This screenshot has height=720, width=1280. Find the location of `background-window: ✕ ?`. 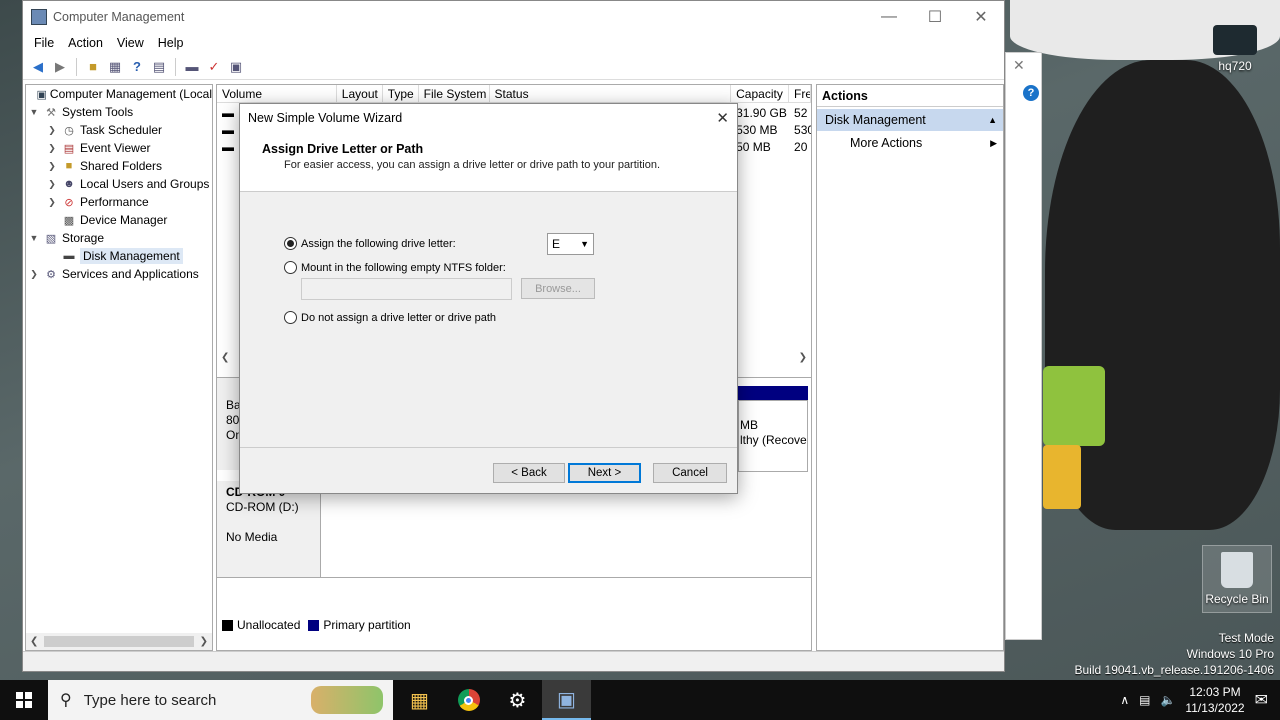

background-window: ✕ ? is located at coordinates (1023, 346).